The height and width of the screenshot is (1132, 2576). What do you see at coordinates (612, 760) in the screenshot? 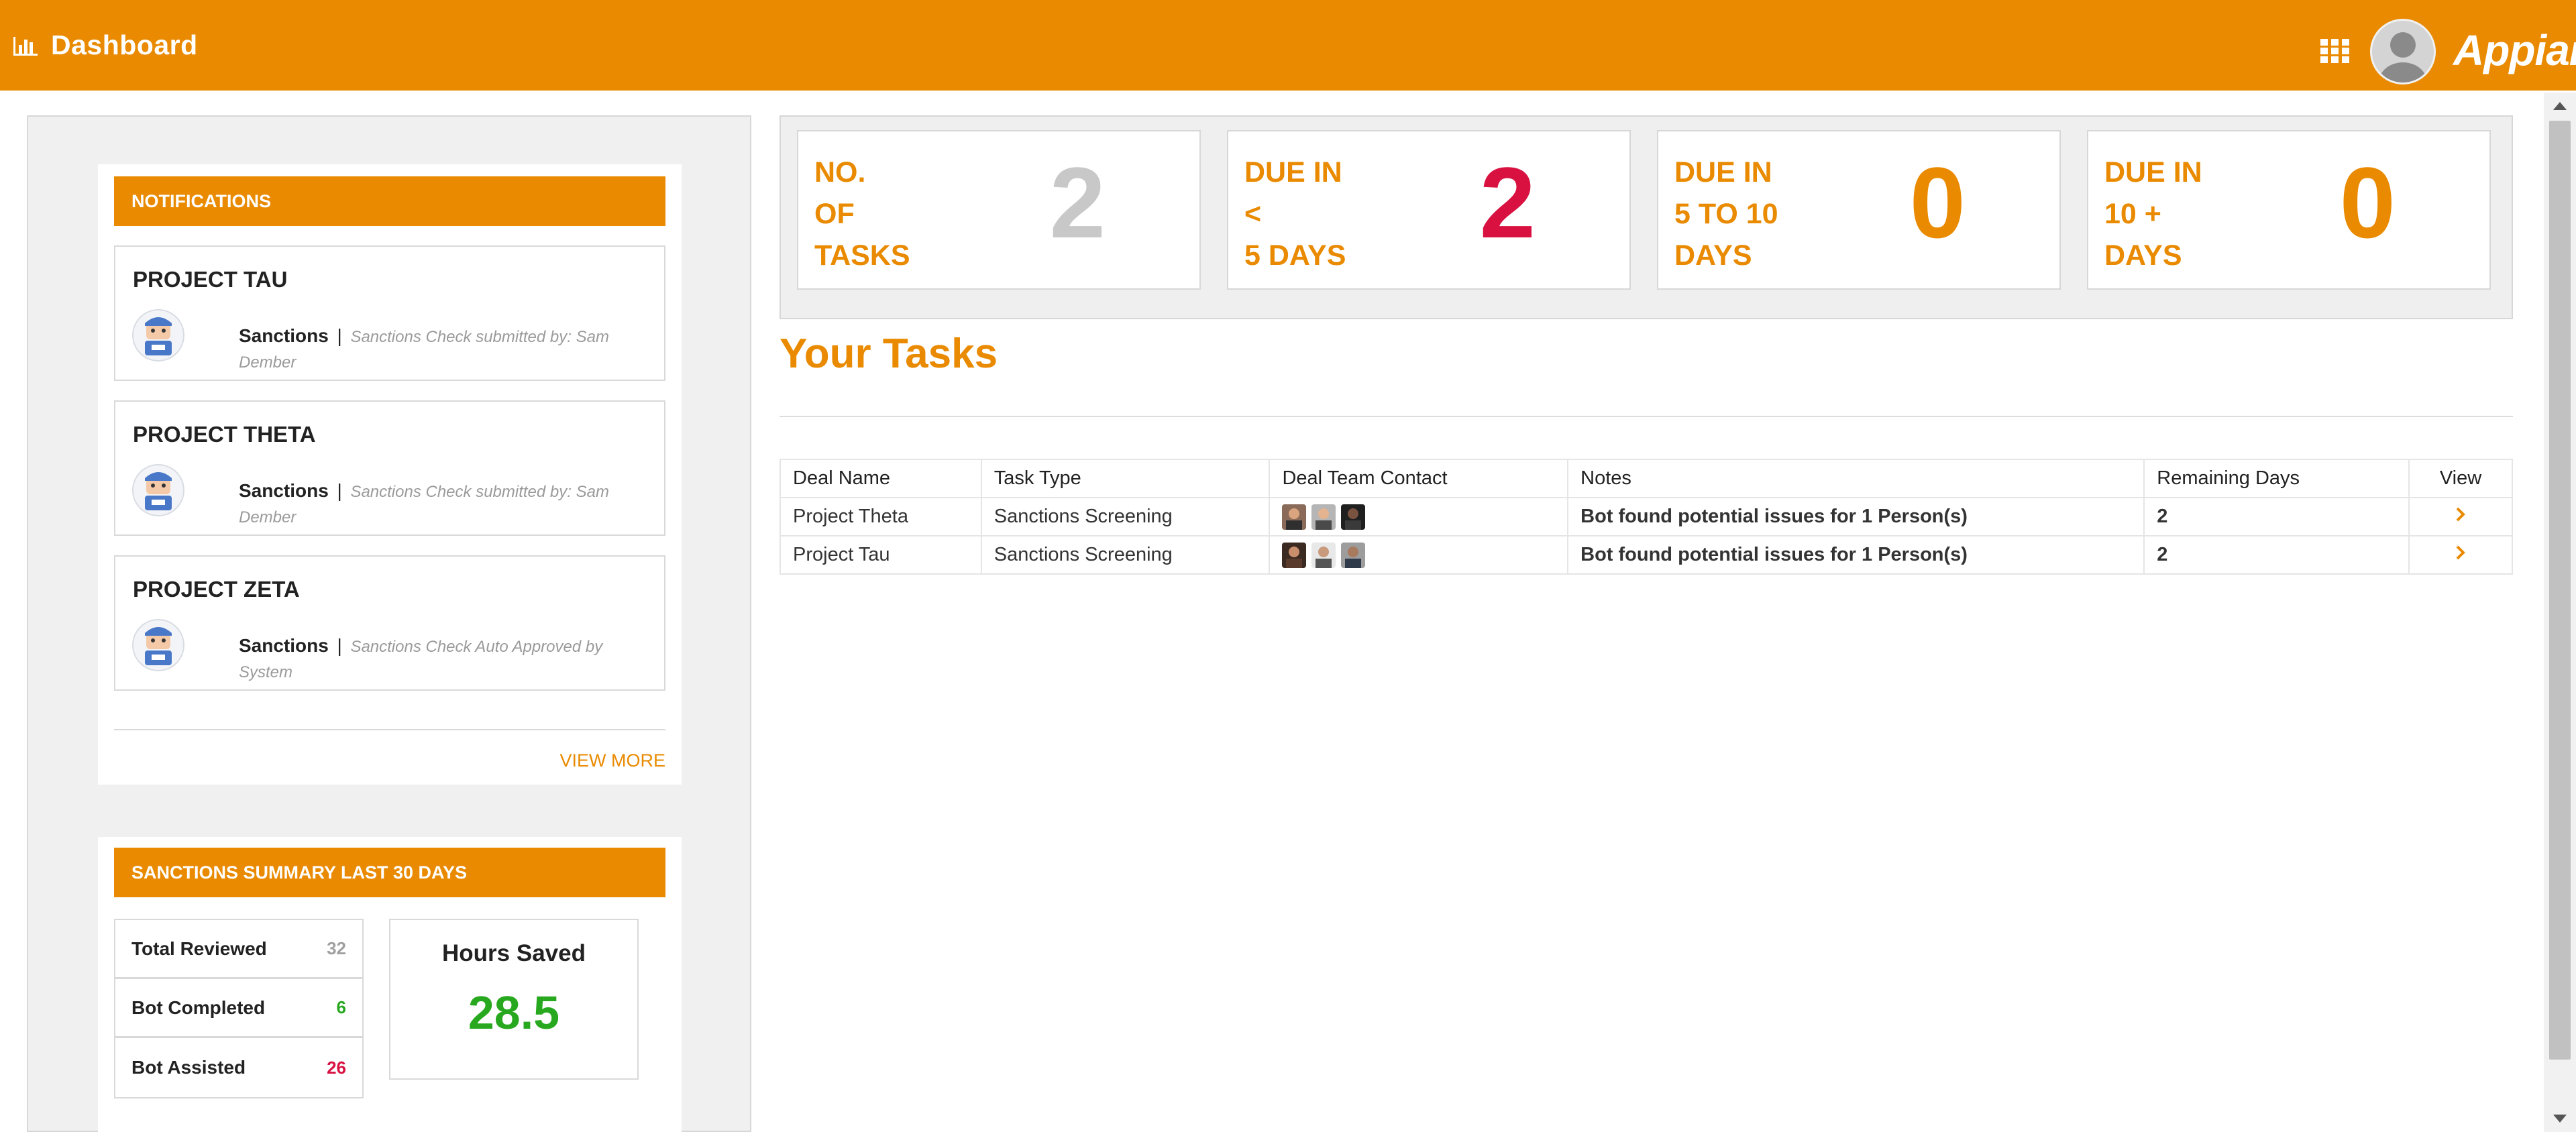
I see `view-more-link: VIEW MORE` at bounding box center [612, 760].